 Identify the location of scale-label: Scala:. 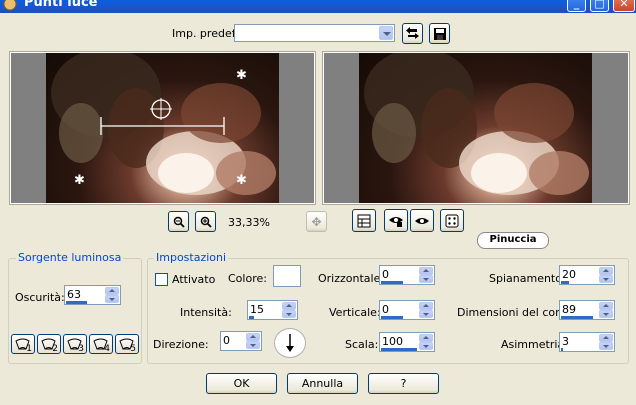
(362, 344).